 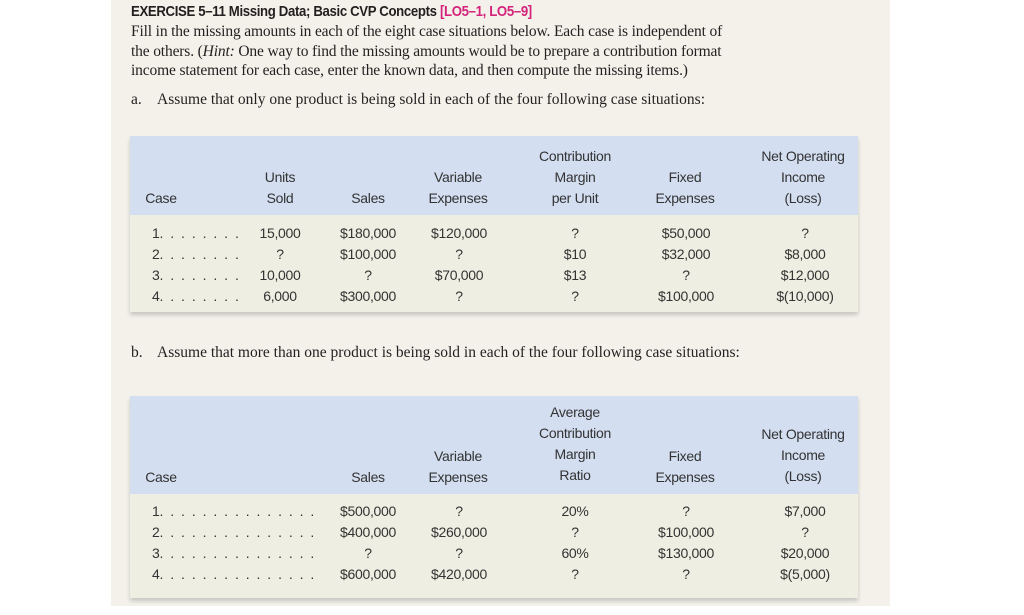 I want to click on header-line: Contribution, so click(x=575, y=433).